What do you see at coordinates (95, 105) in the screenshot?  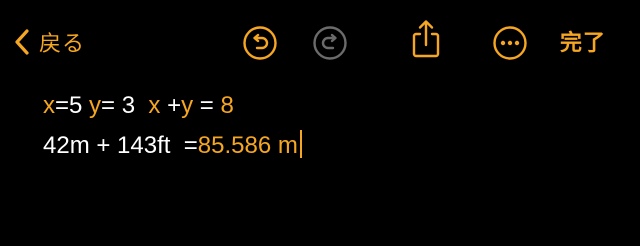 I see `variable-y: y` at bounding box center [95, 105].